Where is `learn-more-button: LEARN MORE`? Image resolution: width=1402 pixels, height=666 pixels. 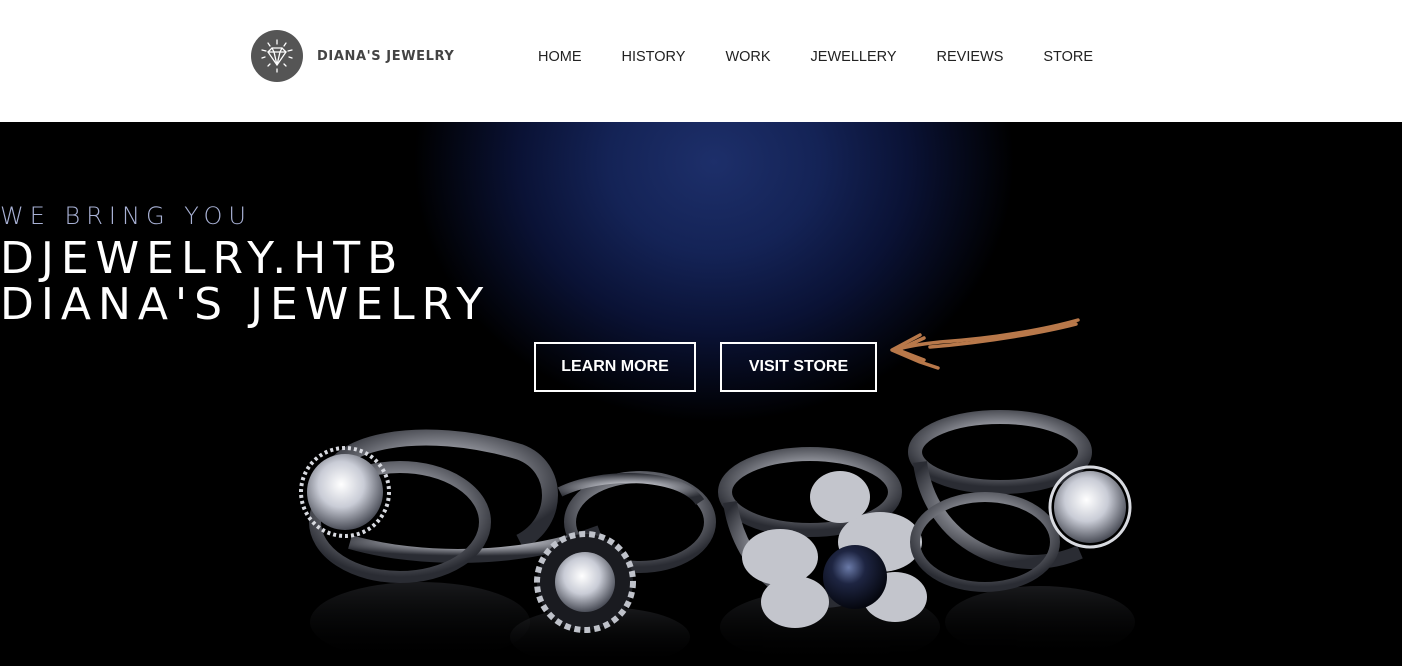
learn-more-button: LEARN MORE is located at coordinates (615, 367).